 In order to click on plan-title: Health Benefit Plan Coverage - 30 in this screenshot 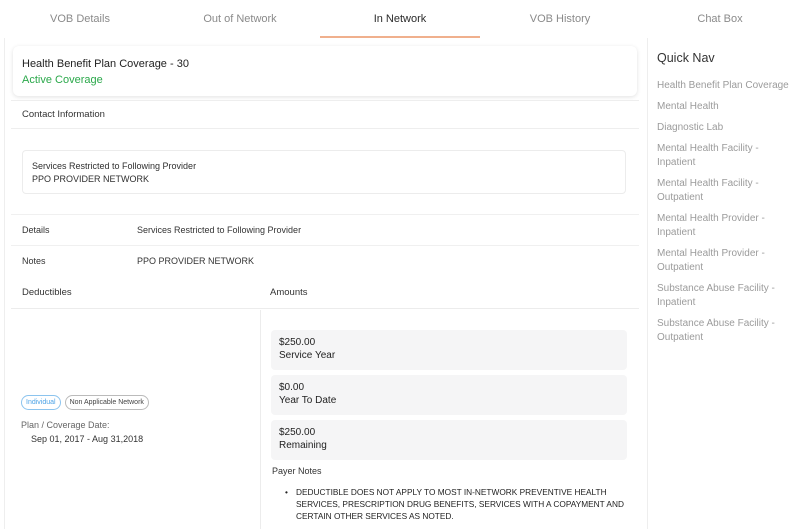, I will do `click(105, 64)`.